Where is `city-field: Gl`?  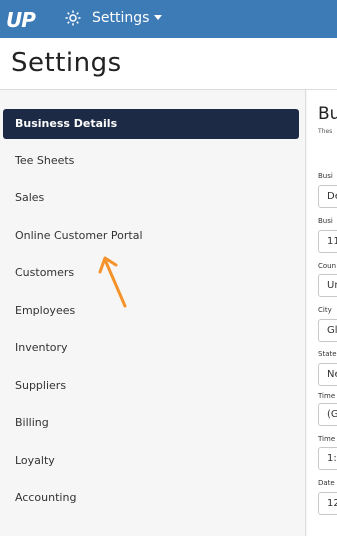
city-field: Gl is located at coordinates (327, 330).